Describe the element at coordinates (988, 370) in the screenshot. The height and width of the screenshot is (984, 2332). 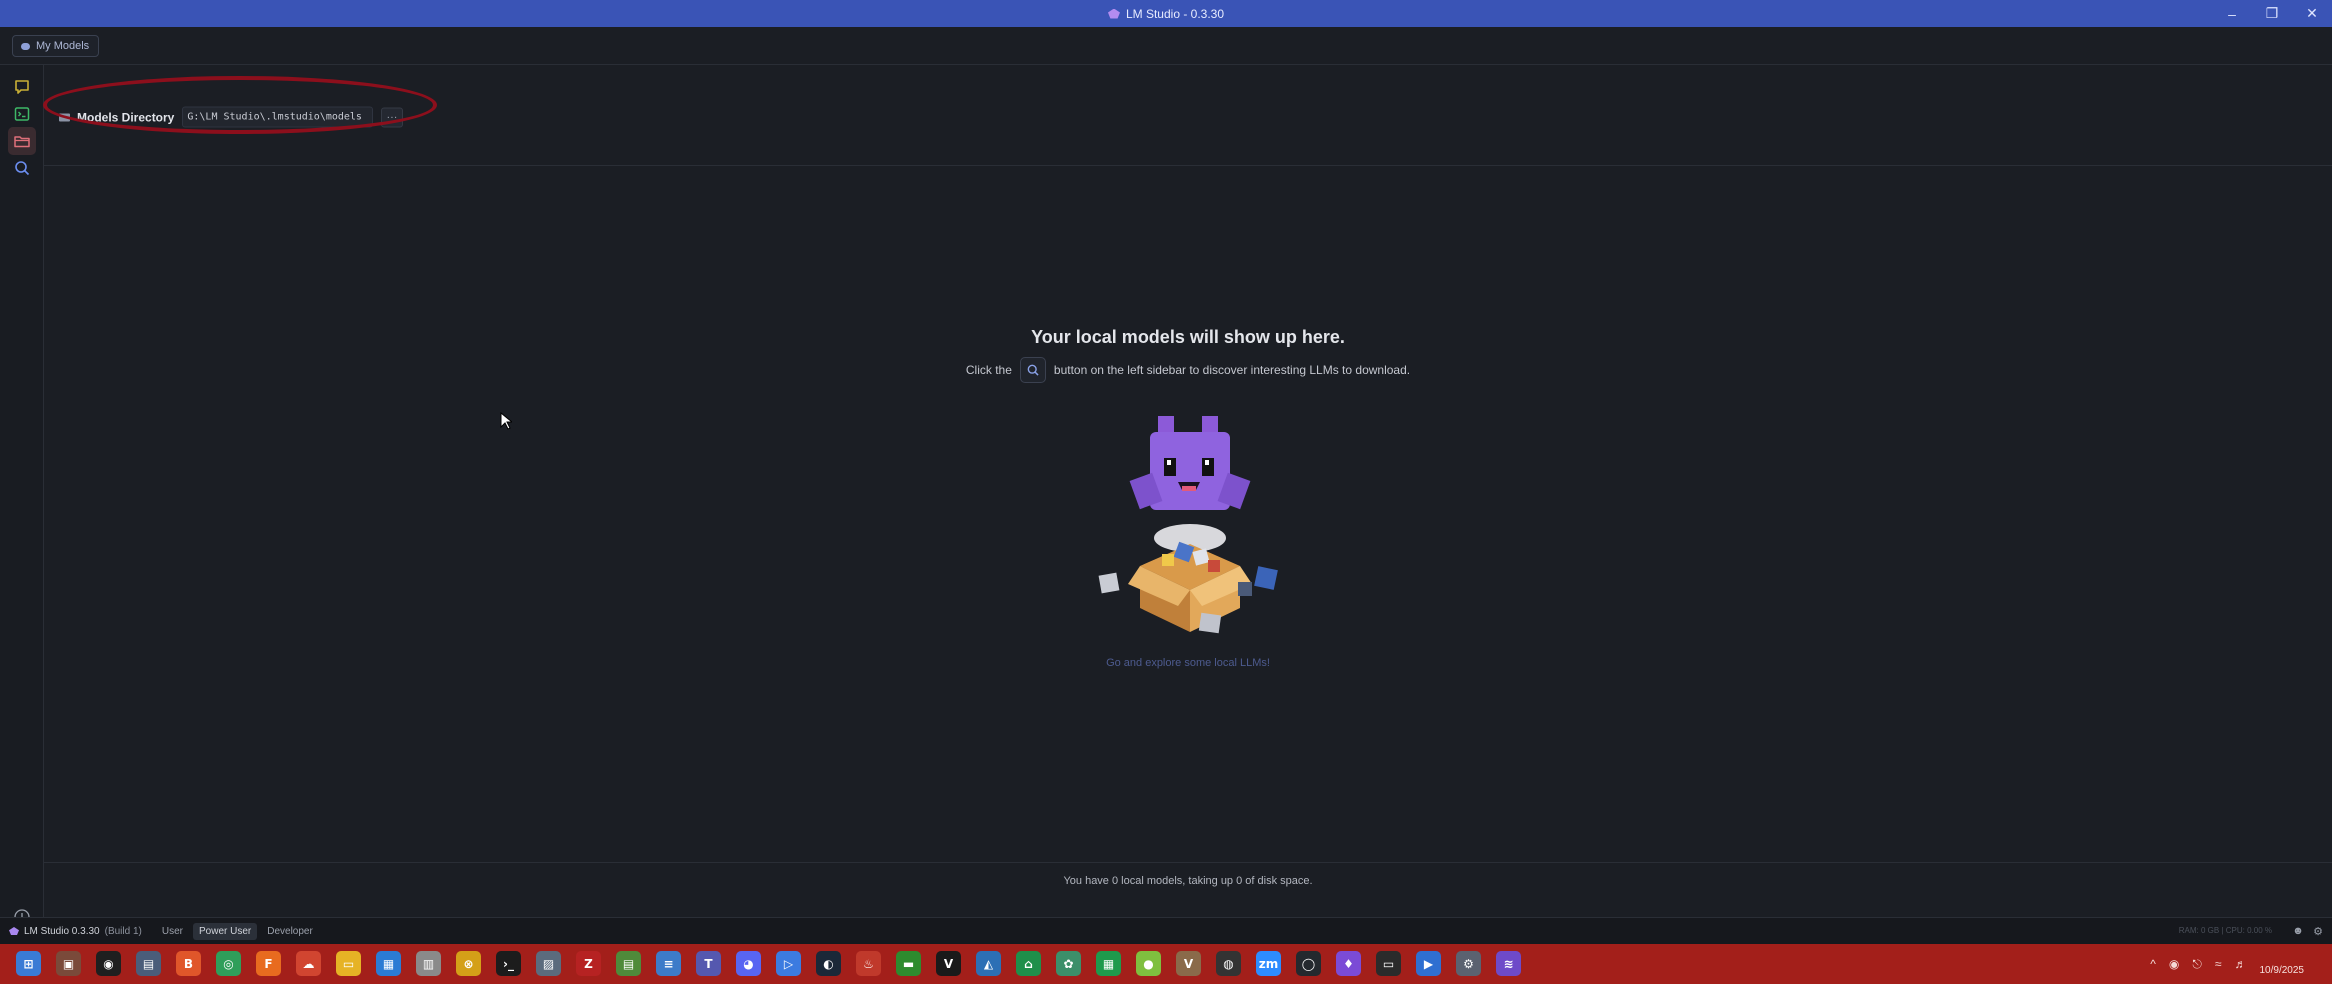
I see `empty-desc-before: Click the` at that location.